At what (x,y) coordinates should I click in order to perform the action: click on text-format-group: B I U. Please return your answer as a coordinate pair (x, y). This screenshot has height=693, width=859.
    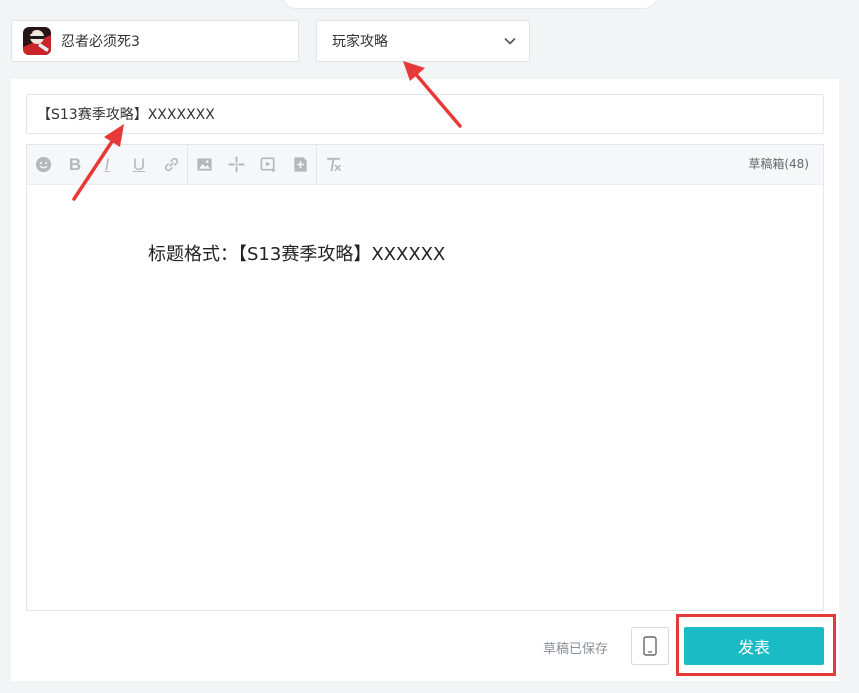
    Looking at the image, I should click on (107, 164).